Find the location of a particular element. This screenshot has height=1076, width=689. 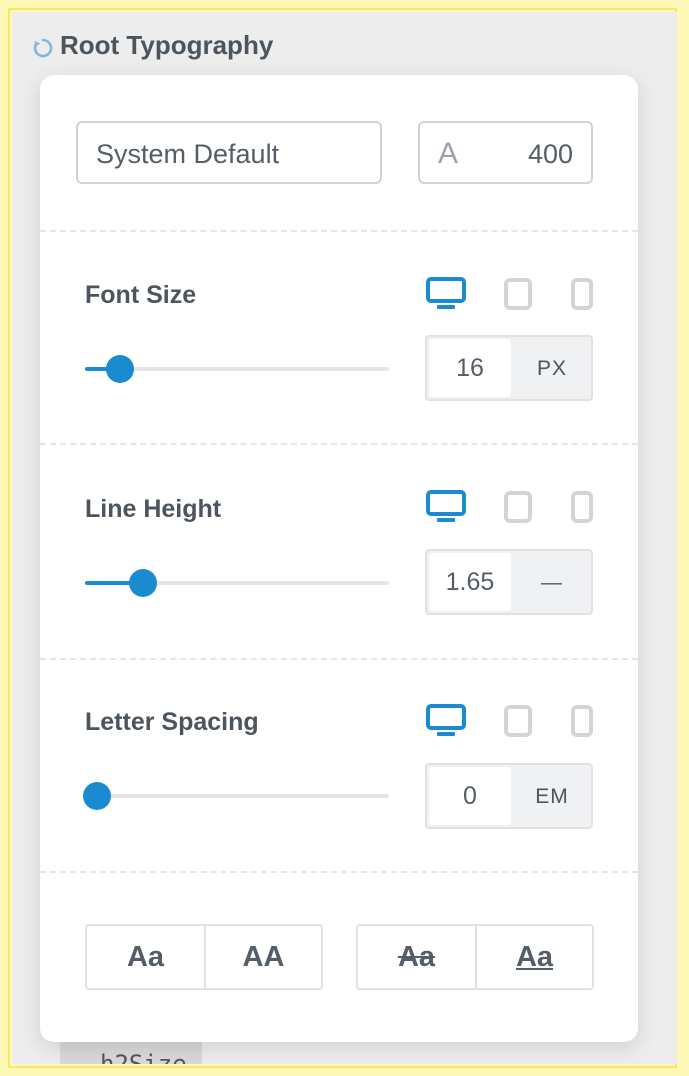

behind-code-chip: h2Size is located at coordinates (131, 1053).